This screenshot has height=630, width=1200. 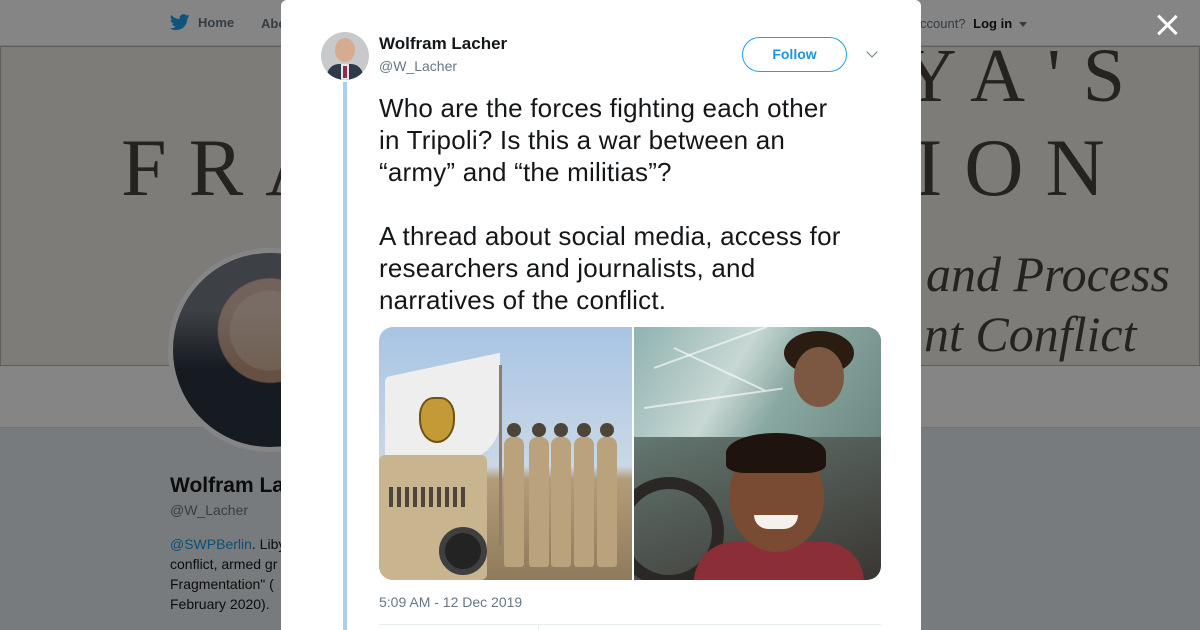 What do you see at coordinates (872, 54) in the screenshot?
I see `chevron-down-icon` at bounding box center [872, 54].